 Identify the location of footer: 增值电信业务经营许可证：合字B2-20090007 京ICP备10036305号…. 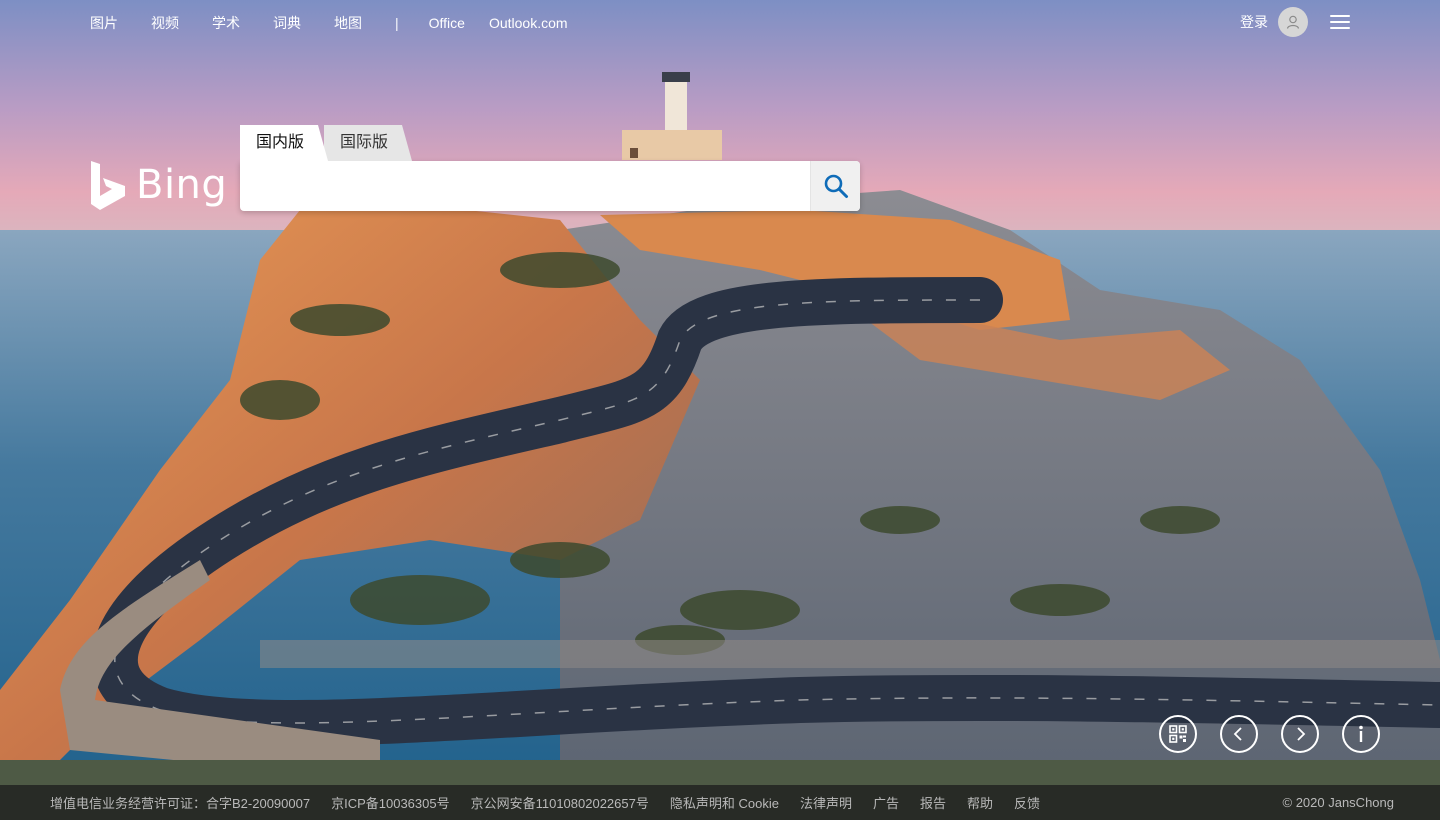
(720, 802).